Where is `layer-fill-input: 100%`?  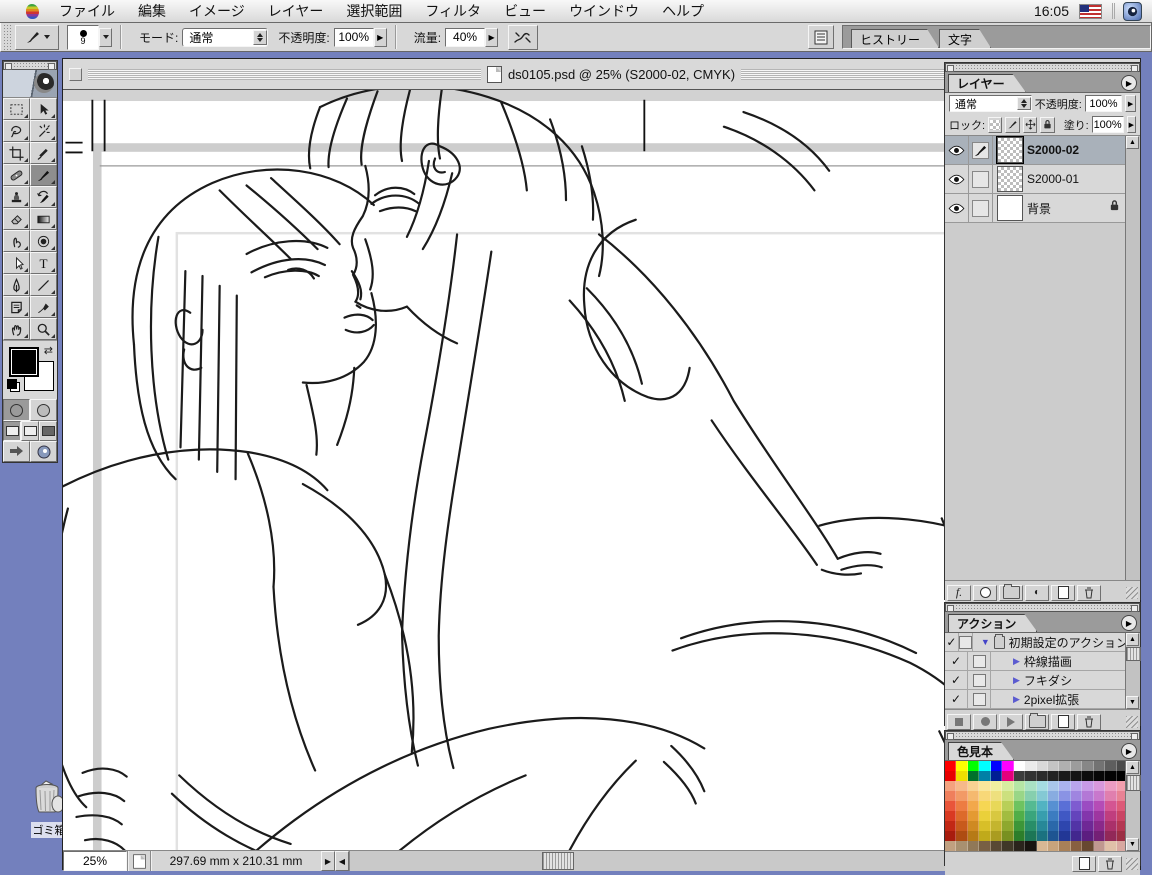 layer-fill-input: 100% is located at coordinates (1107, 124).